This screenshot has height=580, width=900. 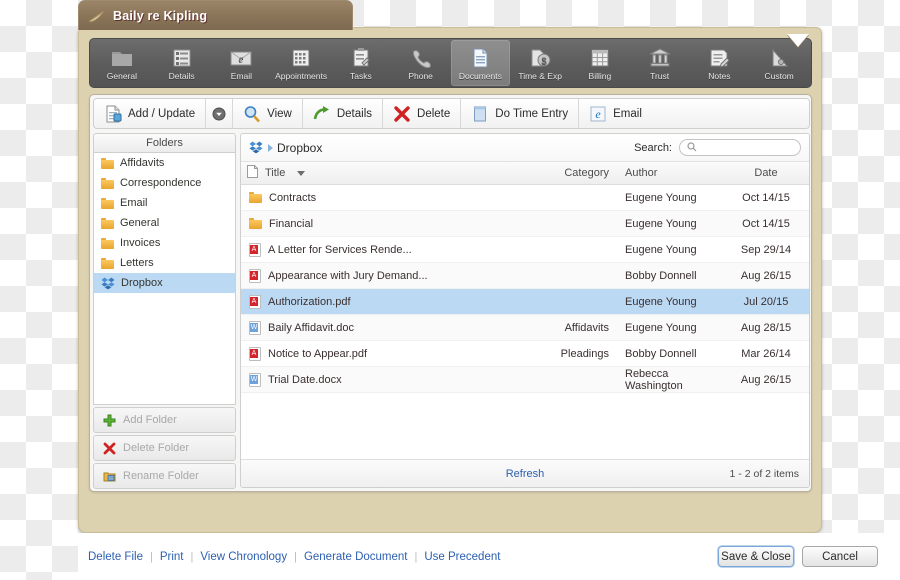 I want to click on rename-icon, so click(x=109, y=476).